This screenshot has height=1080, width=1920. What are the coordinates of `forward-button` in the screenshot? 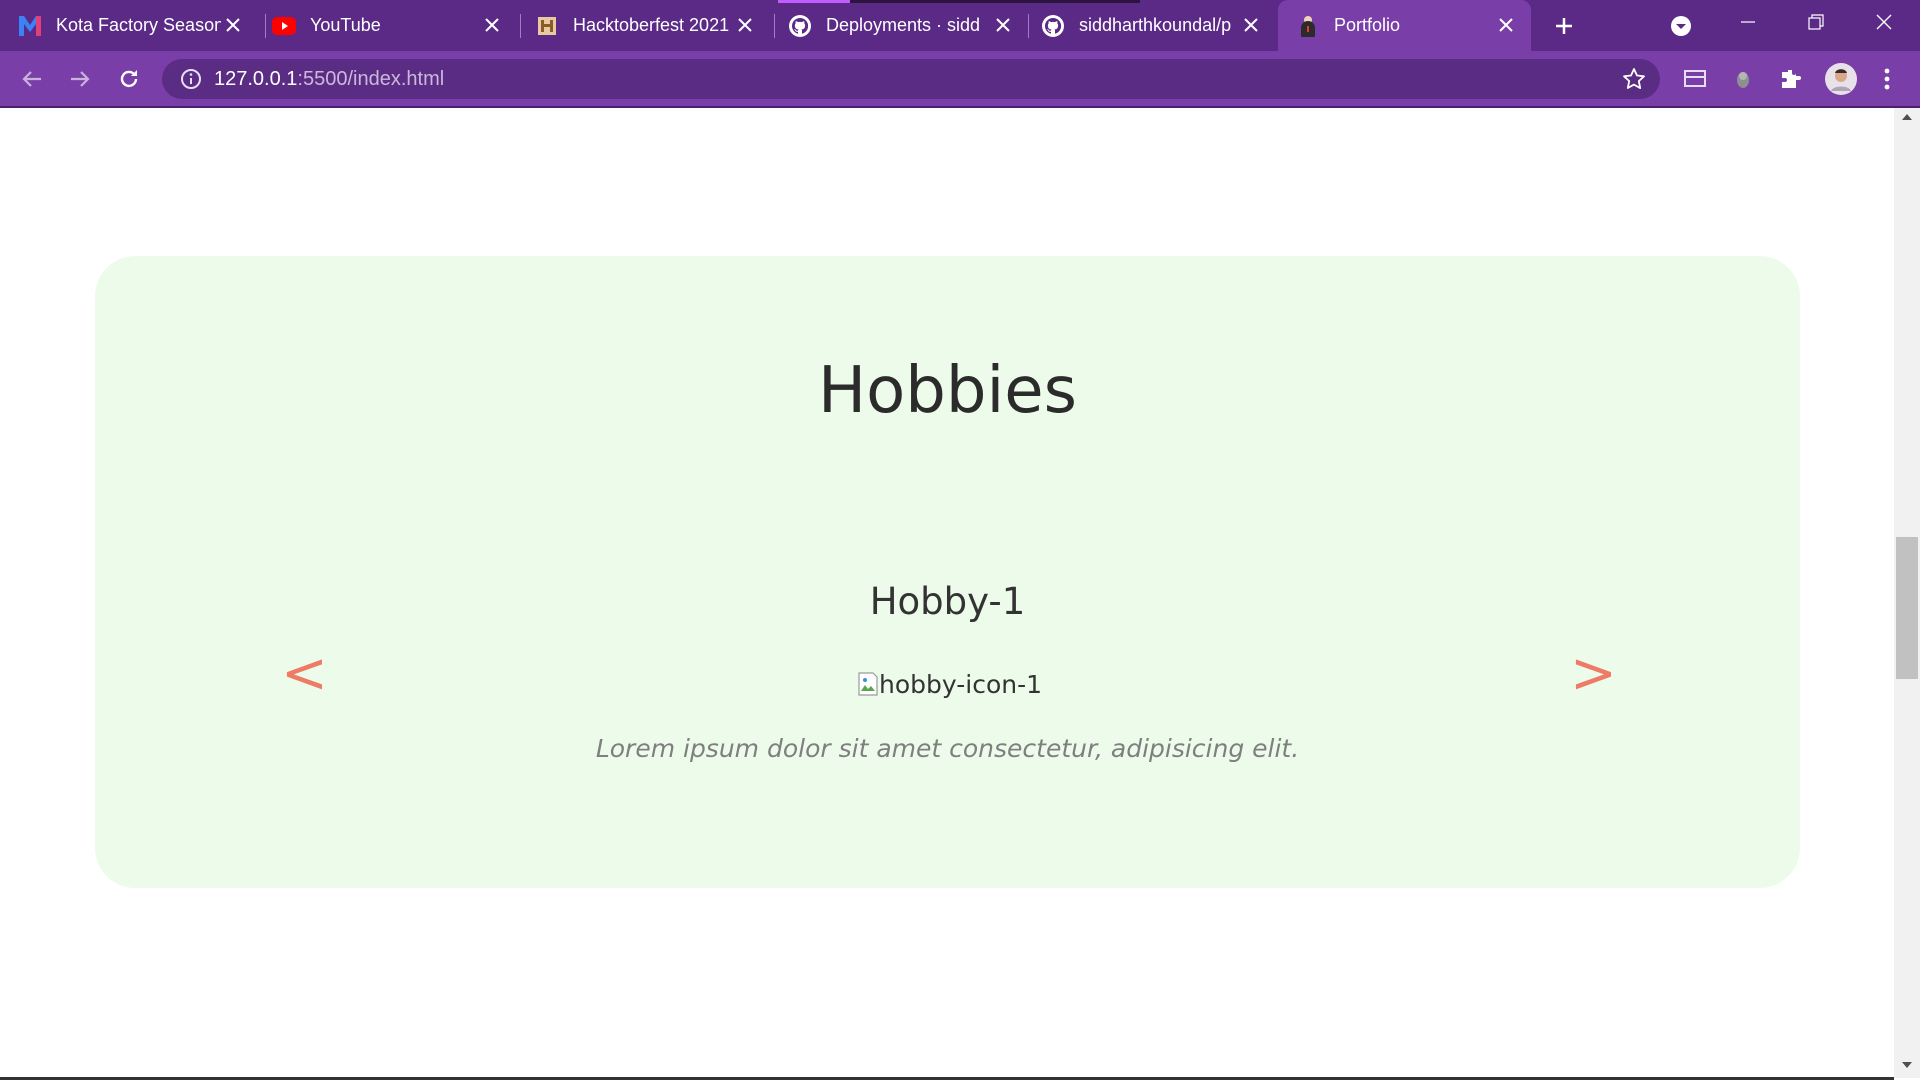 It's located at (80, 79).